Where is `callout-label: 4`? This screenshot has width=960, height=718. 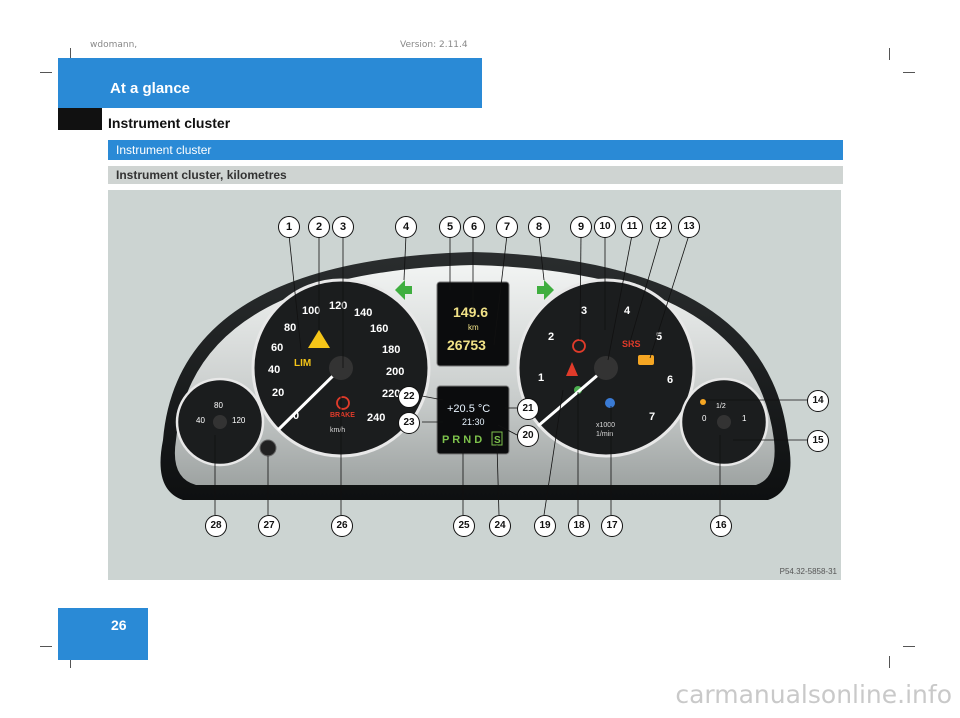
callout-label: 4 is located at coordinates (406, 227).